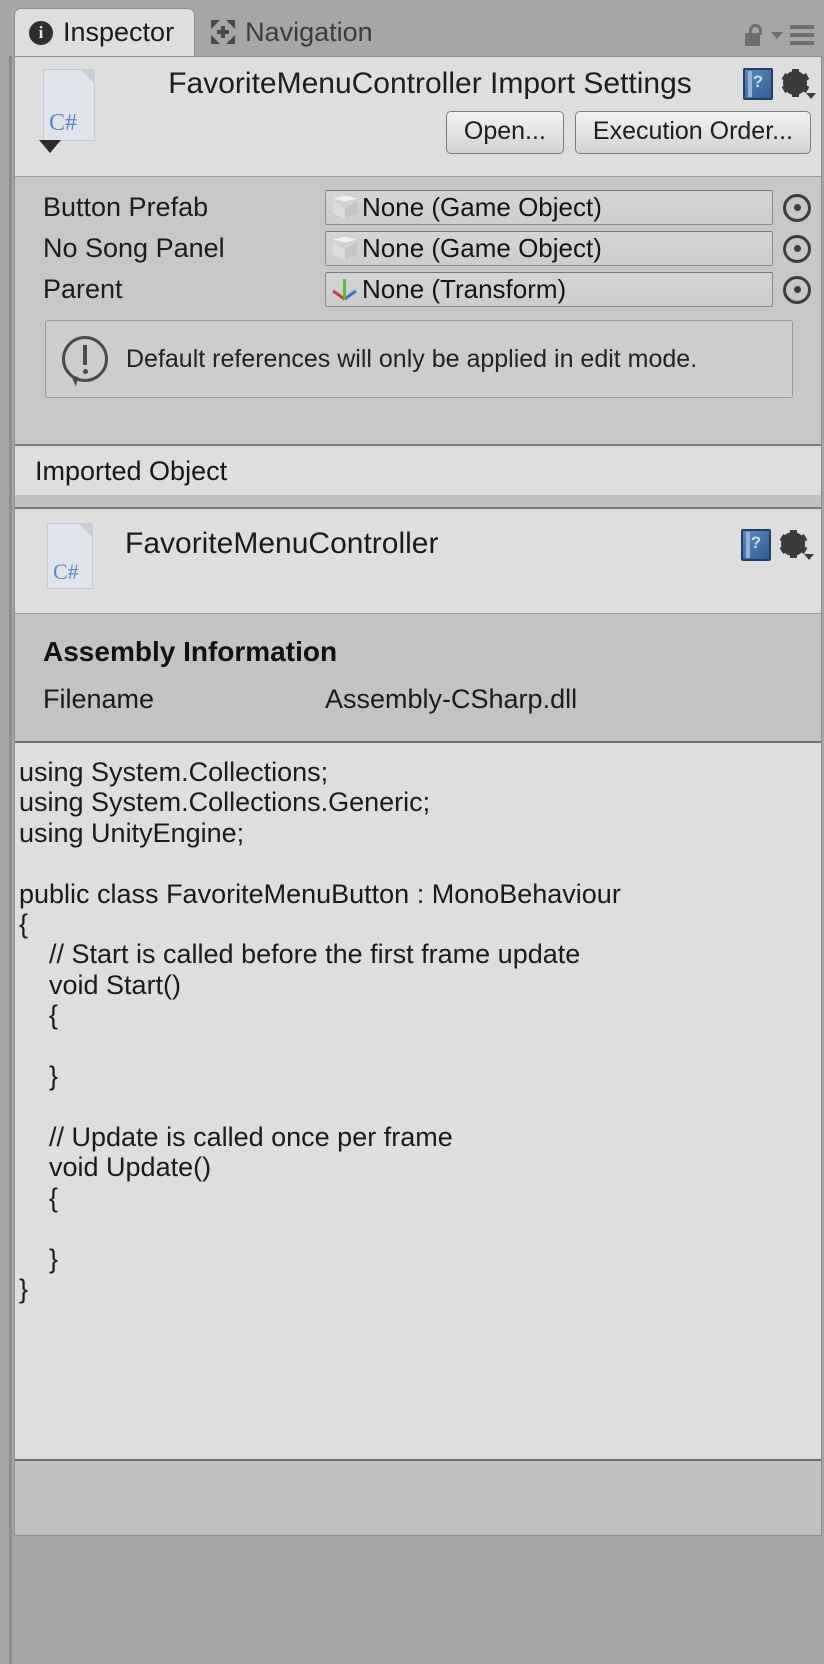 The image size is (824, 1664). I want to click on property-row-parent: Parent None (Transform), so click(418, 289).